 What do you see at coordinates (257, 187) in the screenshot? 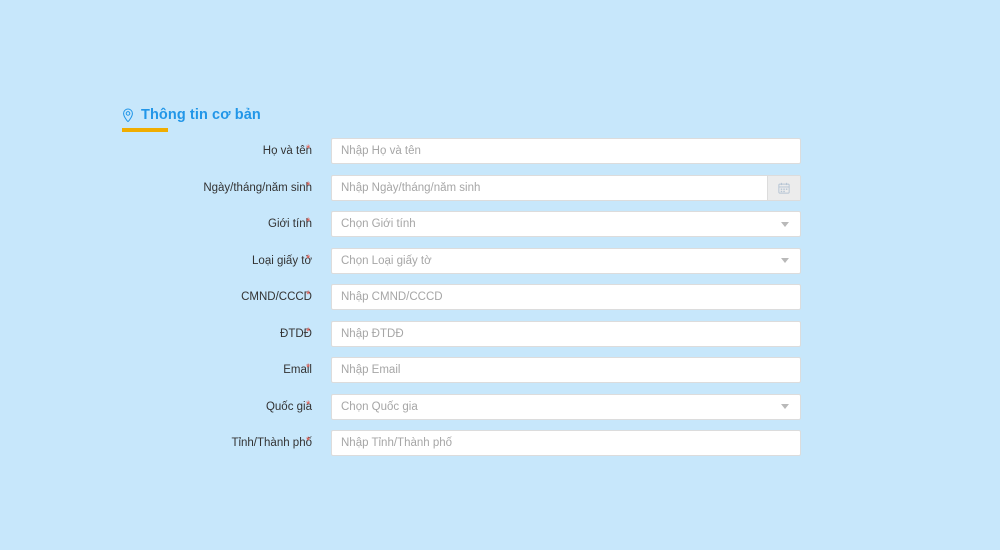
I see `field-label: Ngày/tháng/năm sinh` at bounding box center [257, 187].